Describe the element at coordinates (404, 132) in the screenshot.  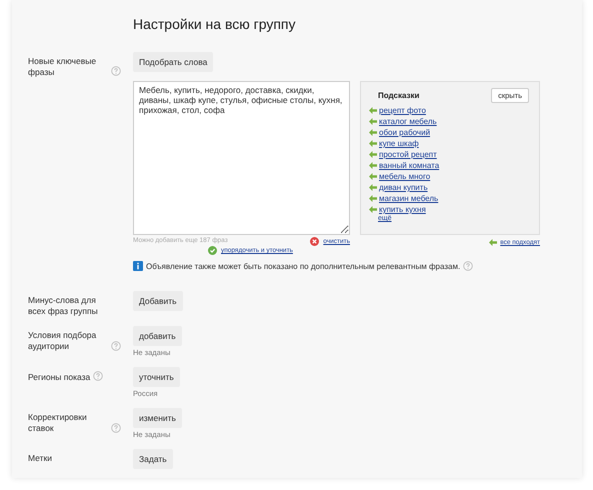
I see `suggestion-link: обои рабочий` at that location.